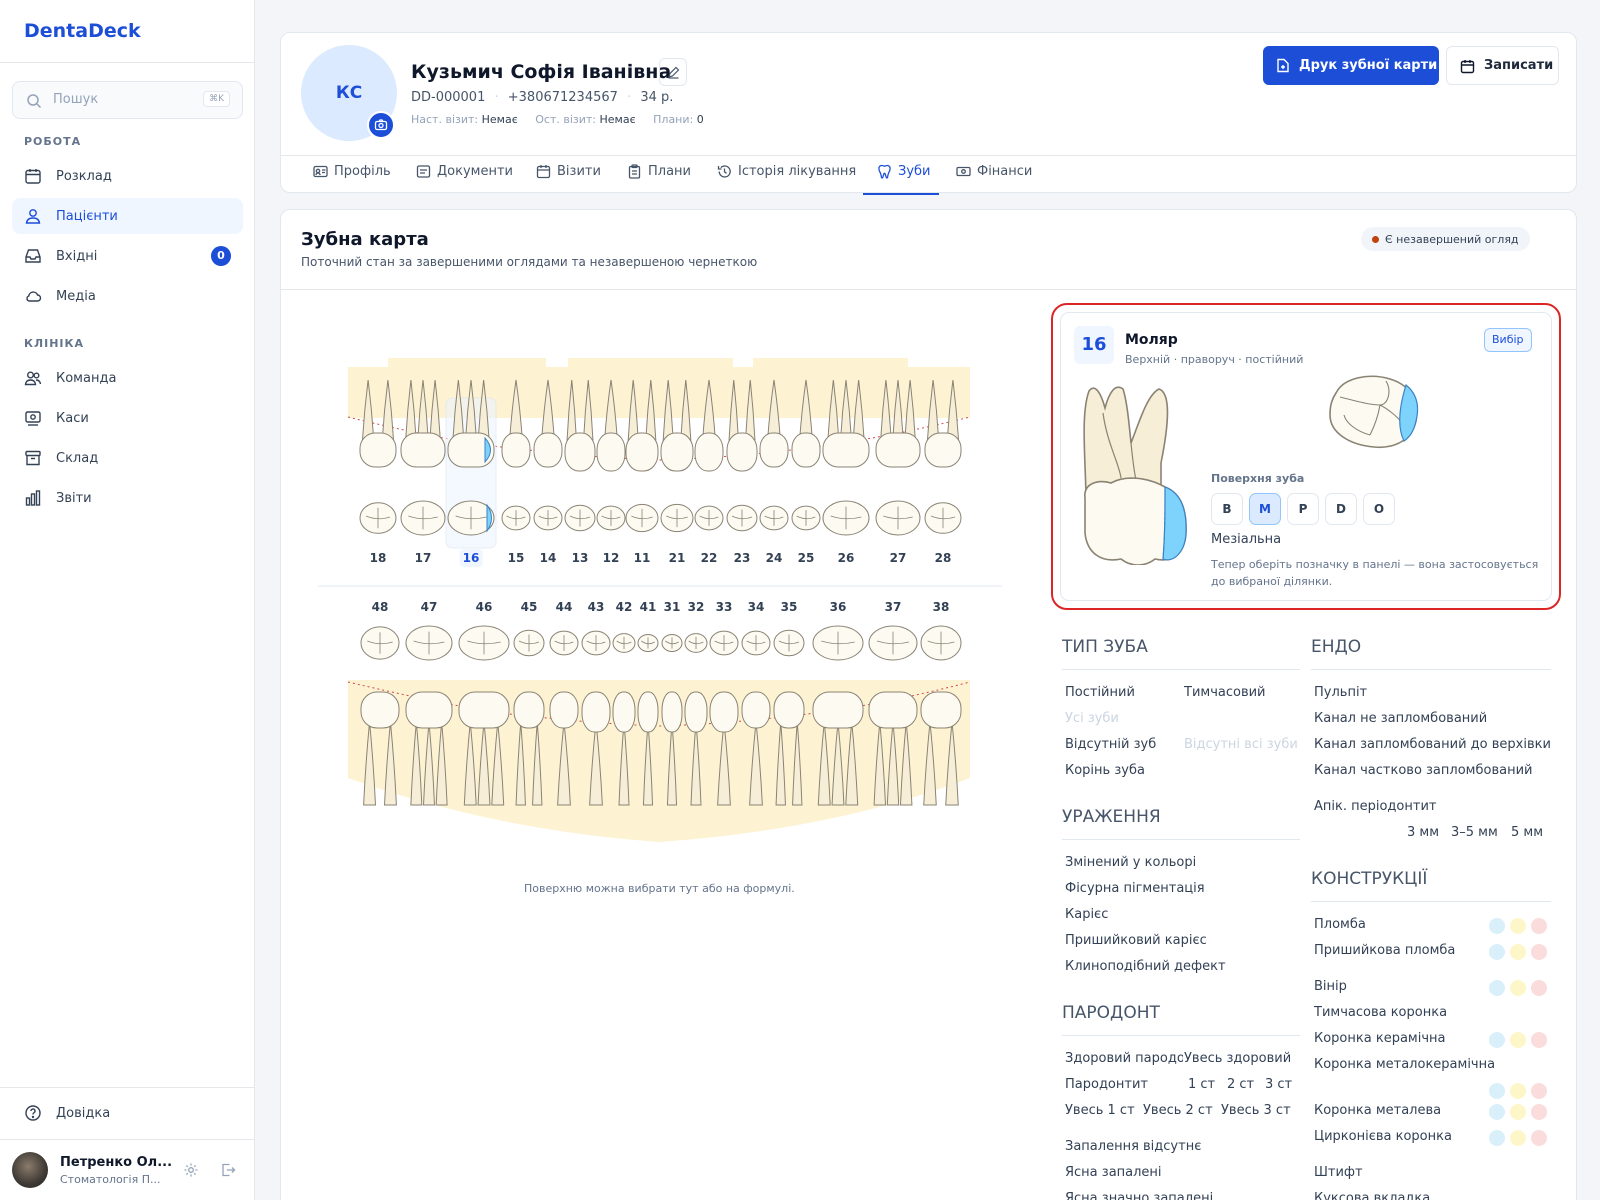  Describe the element at coordinates (724, 607) in the screenshot. I see `tooth-number-33: 33` at that location.